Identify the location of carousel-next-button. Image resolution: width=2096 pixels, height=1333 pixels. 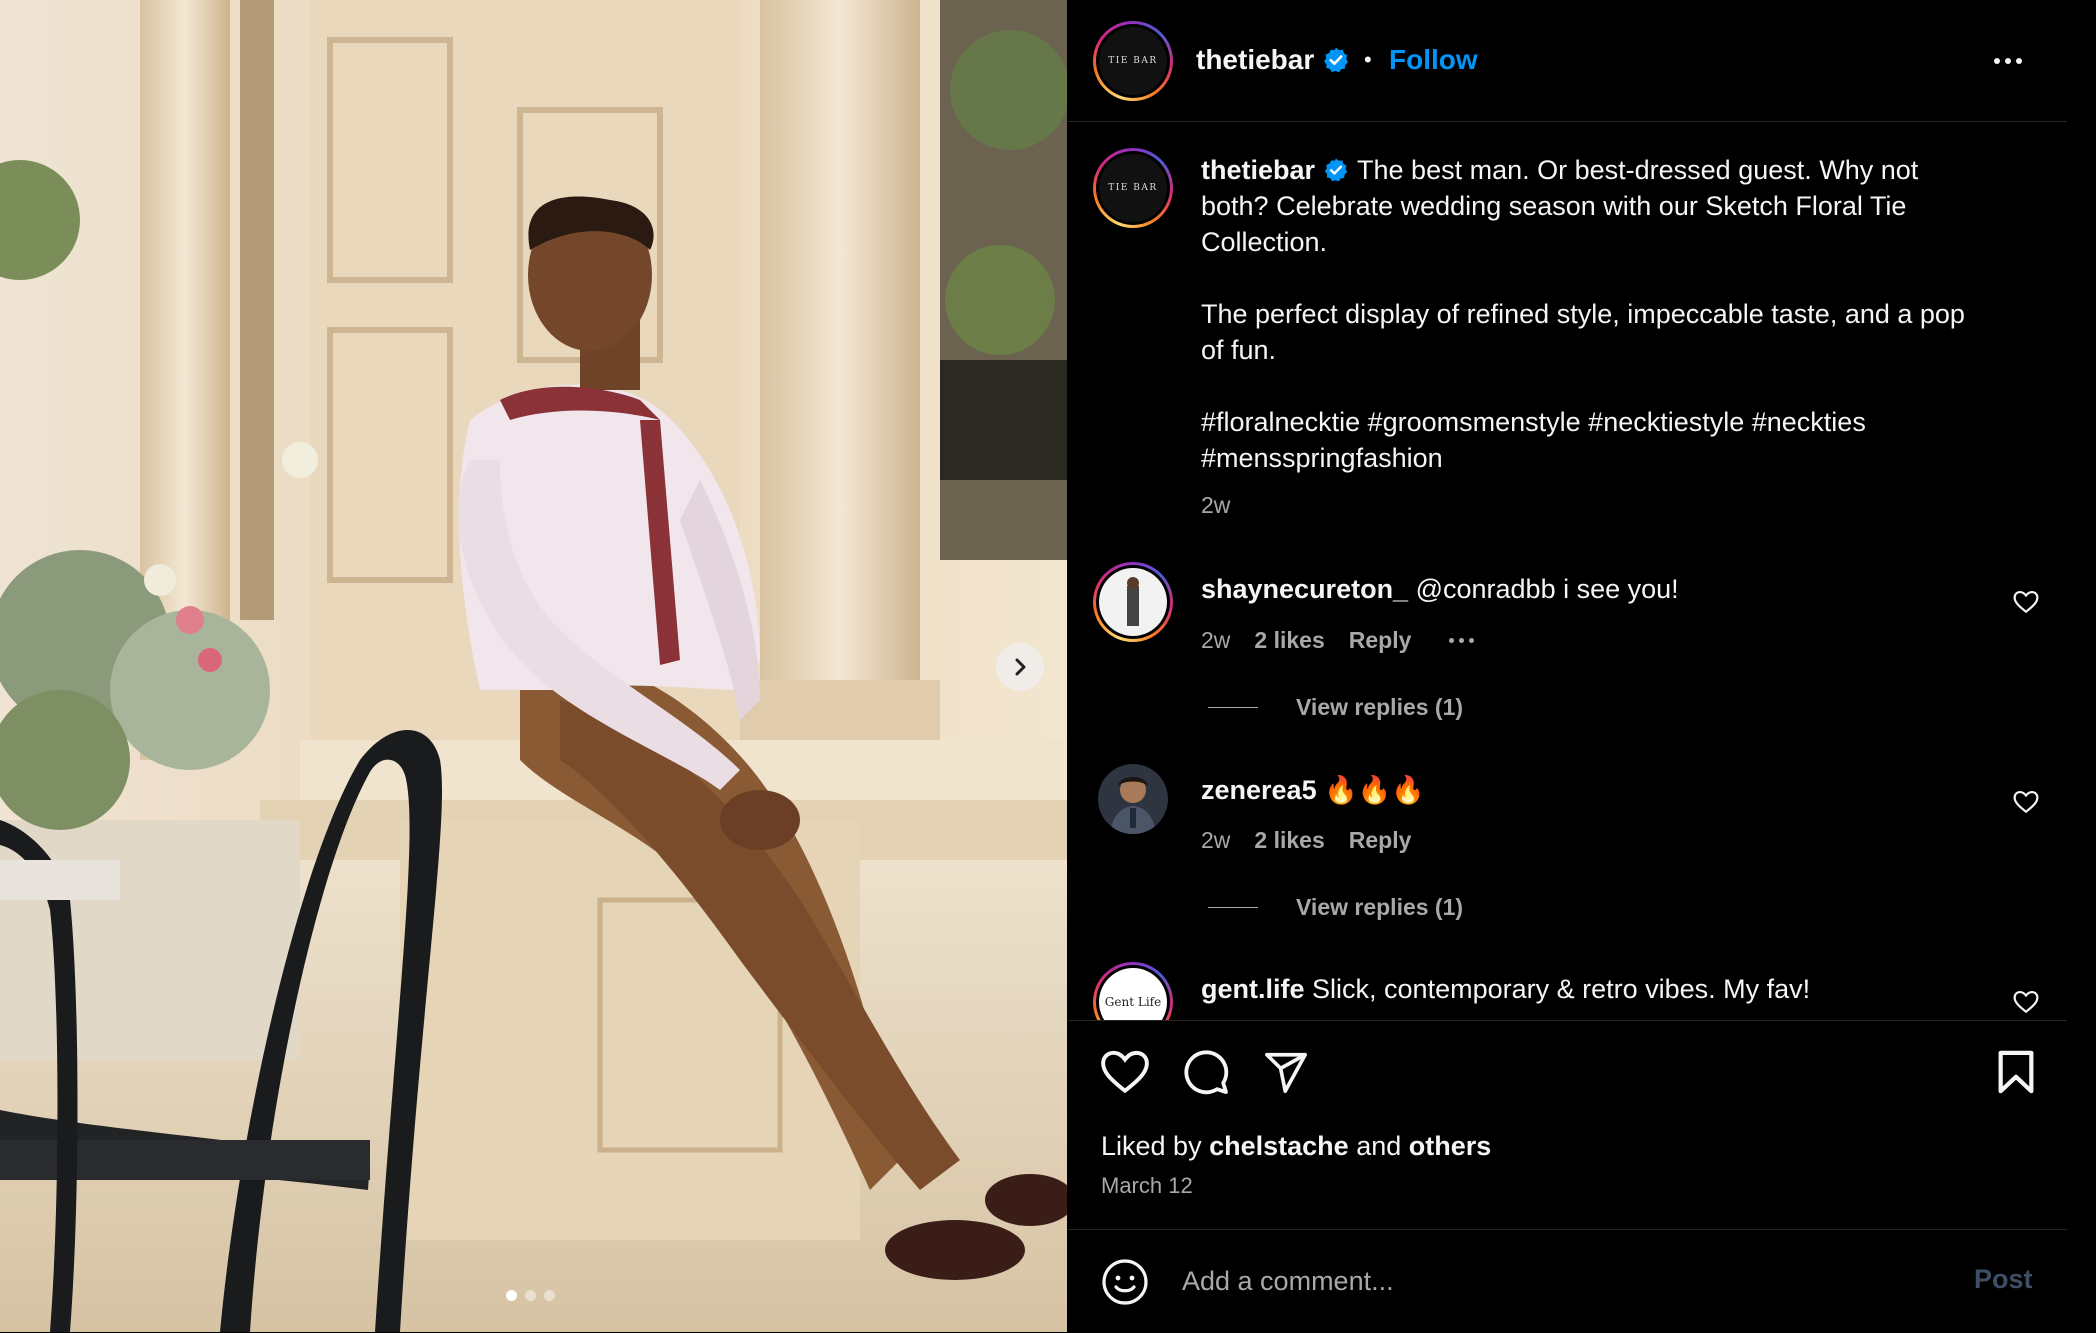
(1020, 667).